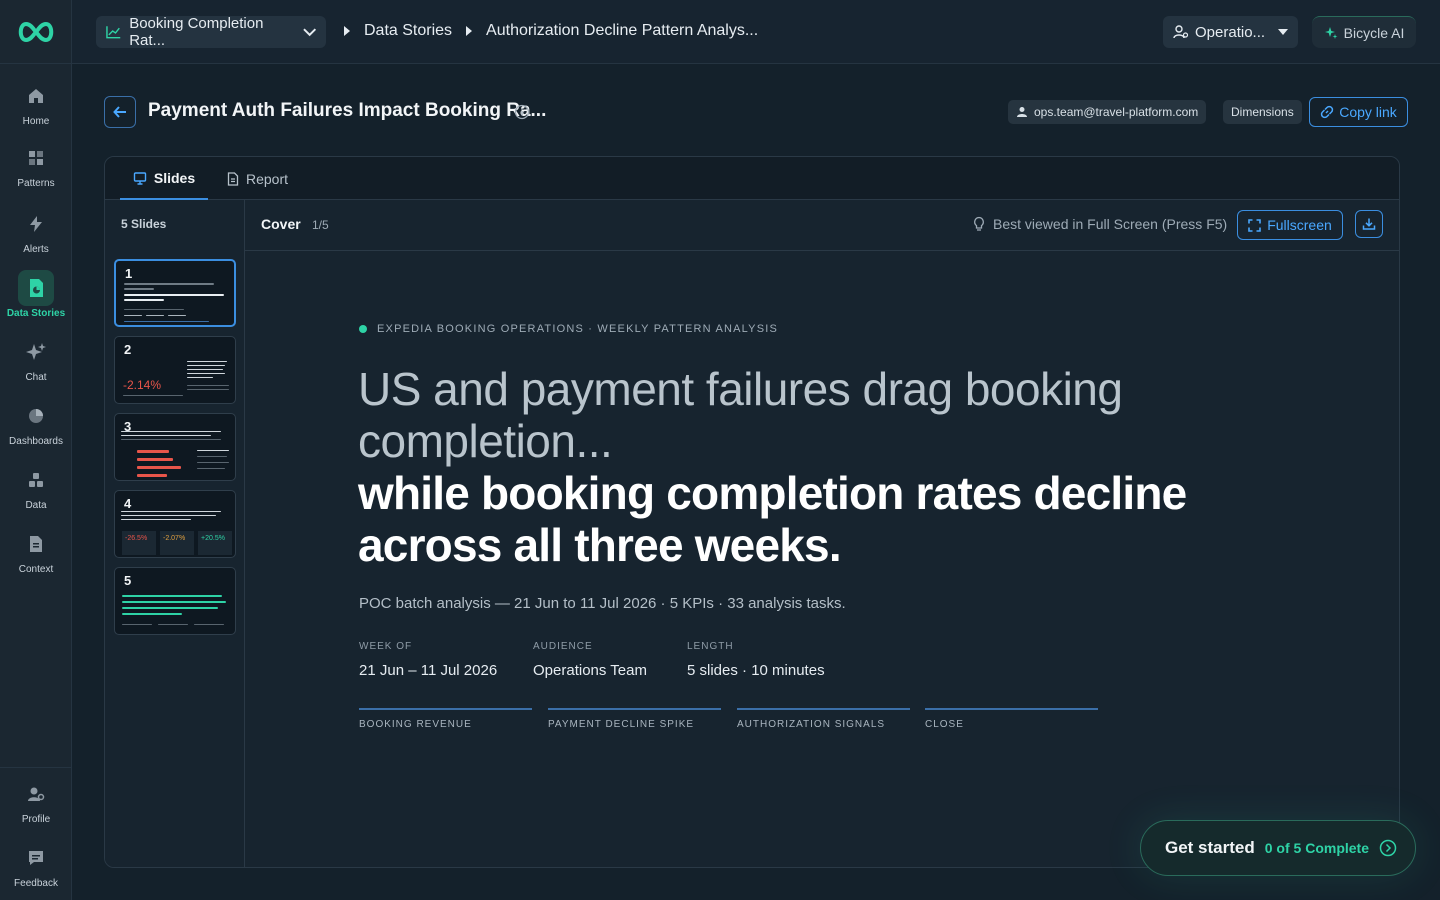 The width and height of the screenshot is (1440, 900). I want to click on sidebar-item-dashboards: Dashboards, so click(36, 422).